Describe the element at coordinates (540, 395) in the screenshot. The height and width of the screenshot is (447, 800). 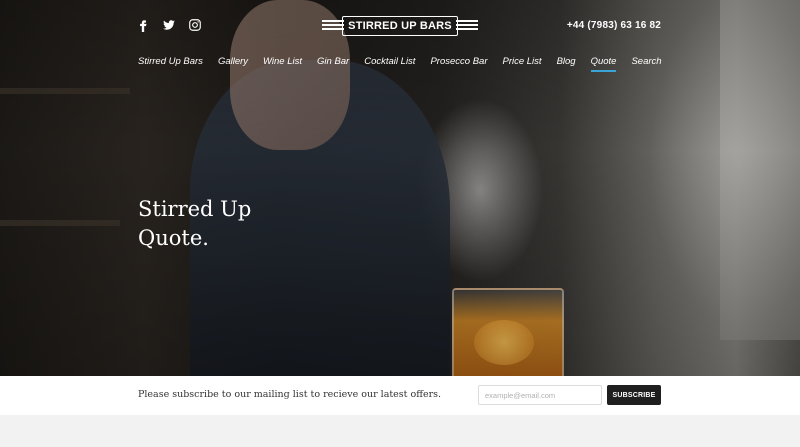
I see `email-field` at that location.